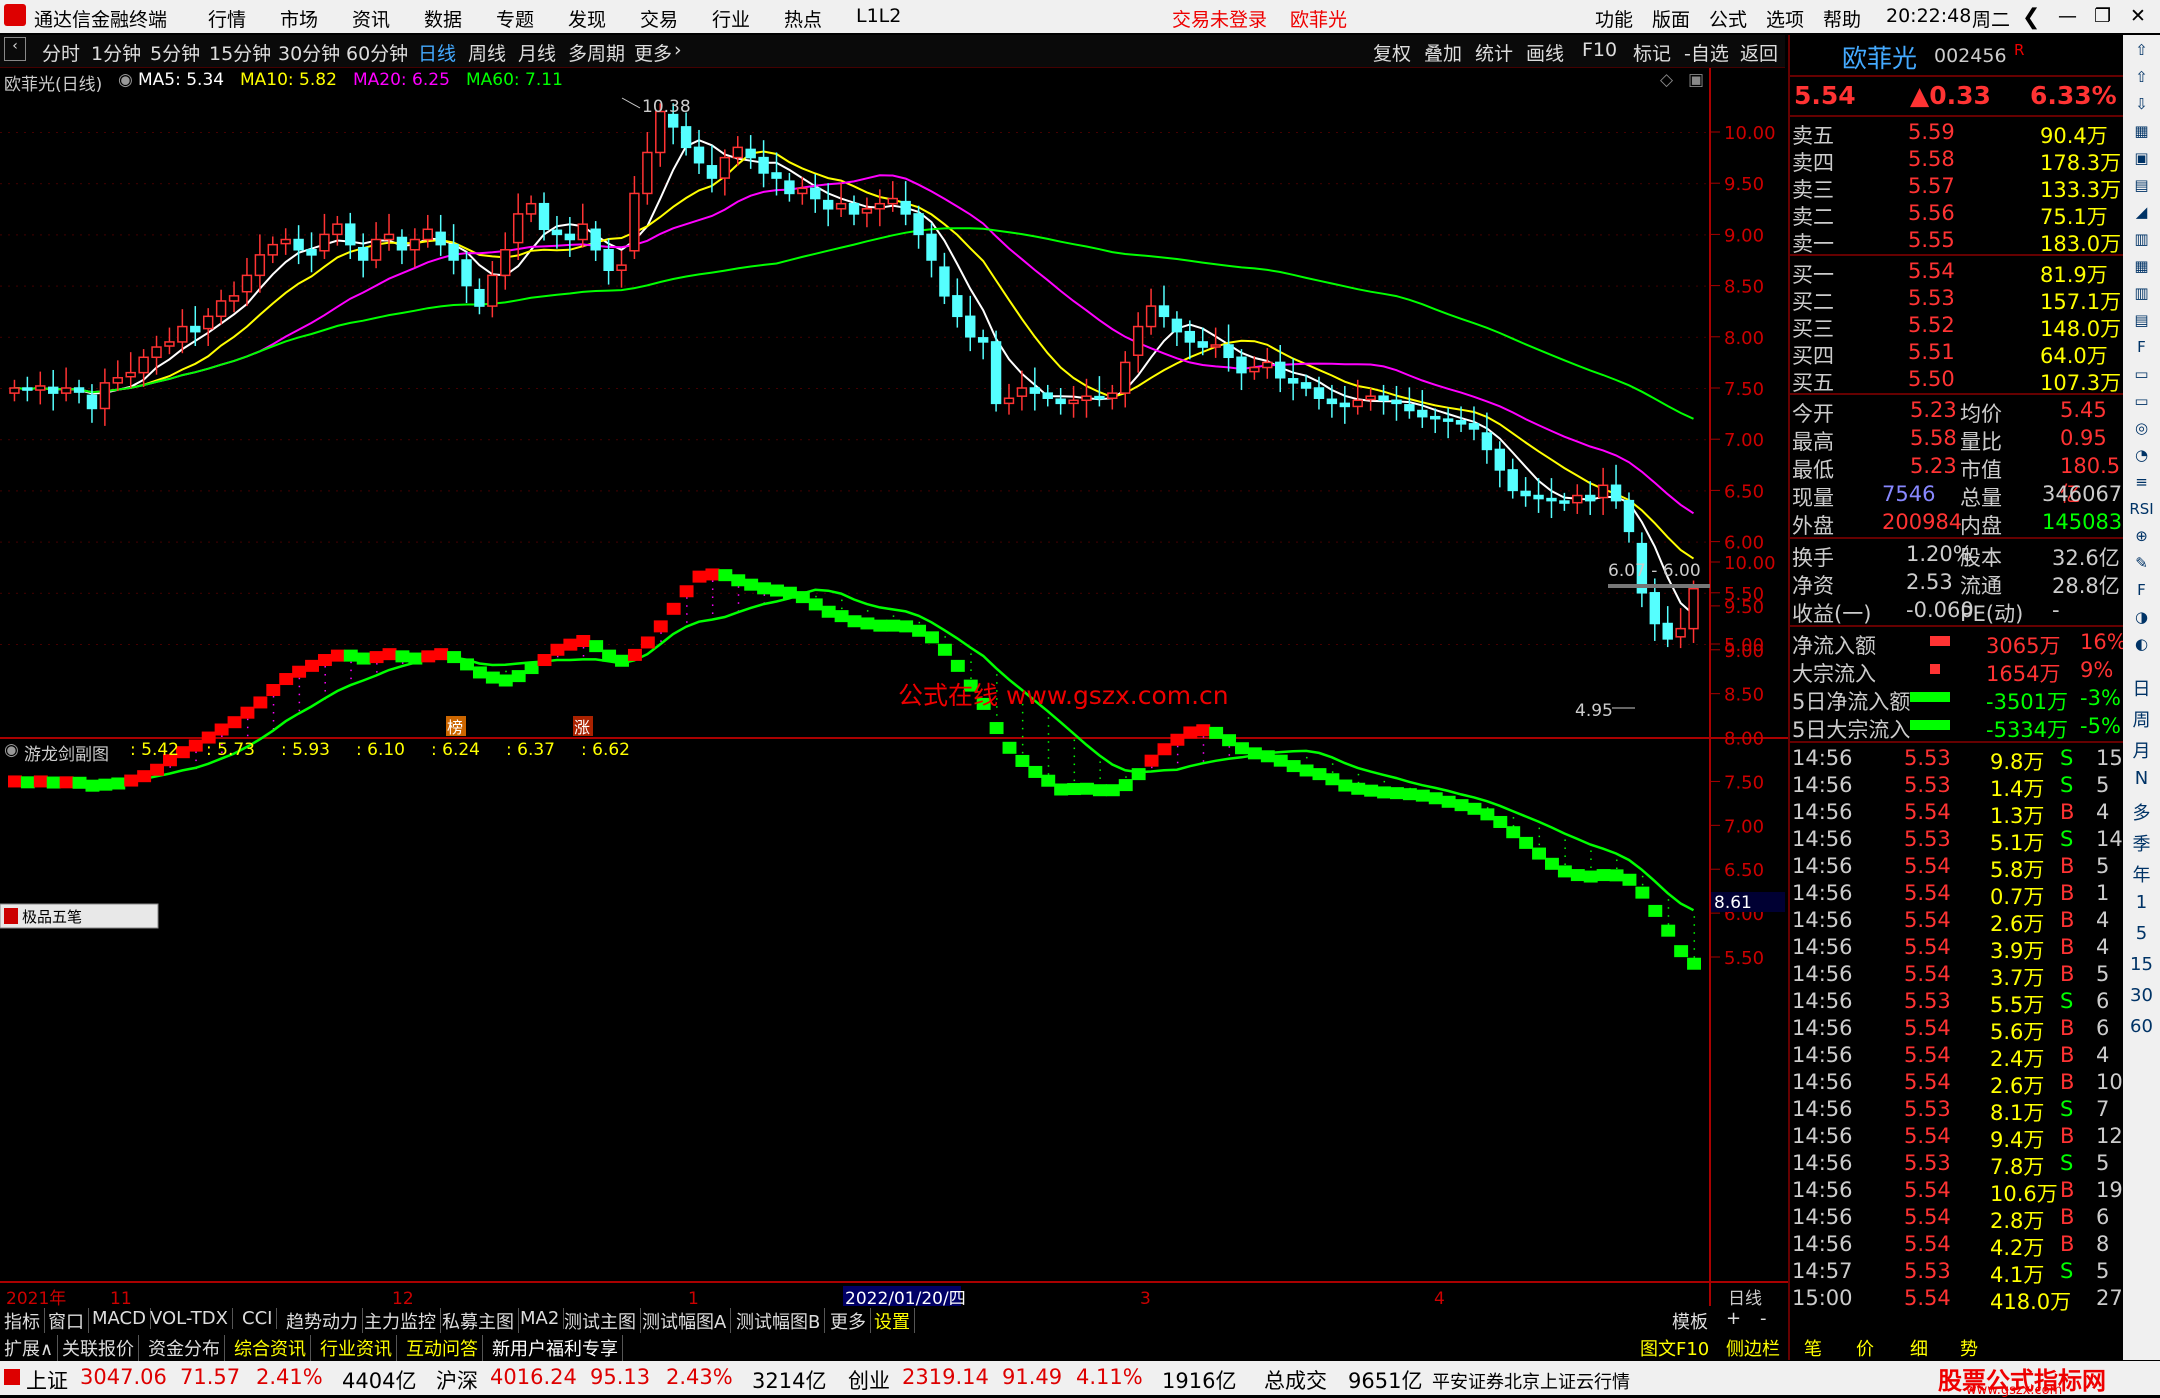  I want to click on menu-gongshi: 公式, so click(1728, 18).